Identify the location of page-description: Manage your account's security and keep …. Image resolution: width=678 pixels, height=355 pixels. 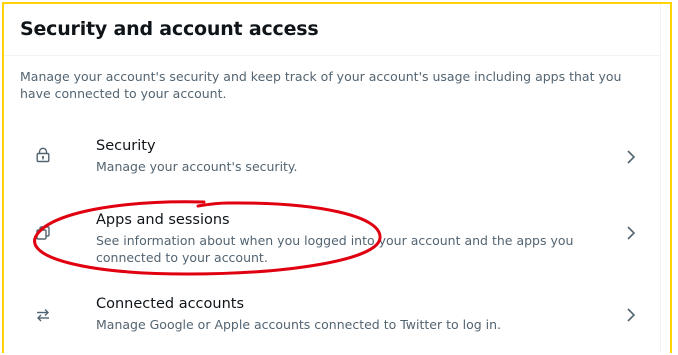
(321, 85).